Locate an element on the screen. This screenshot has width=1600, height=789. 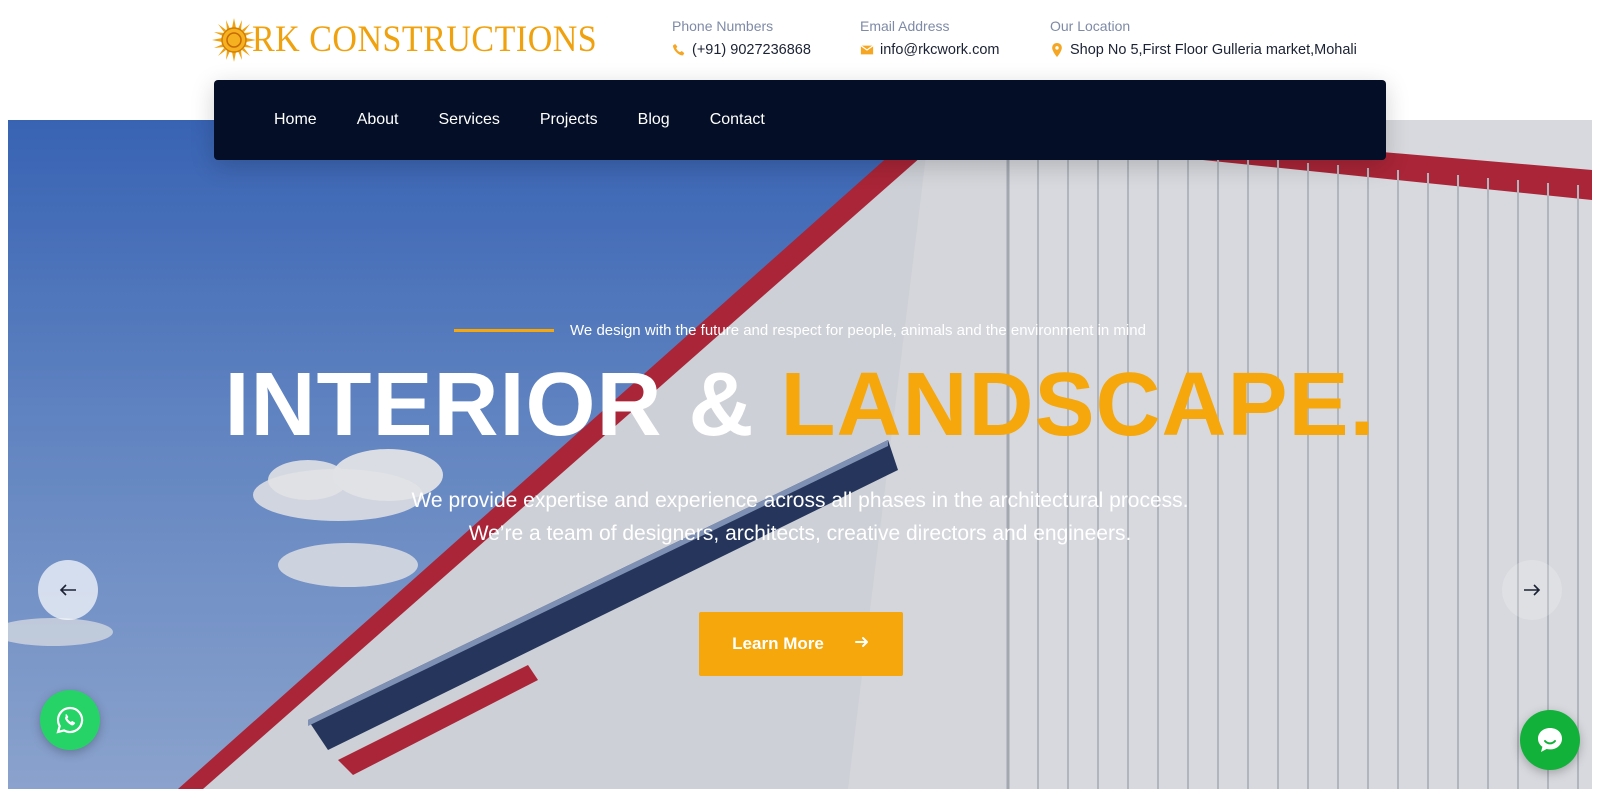
arrow-left-icon is located at coordinates (68, 590).